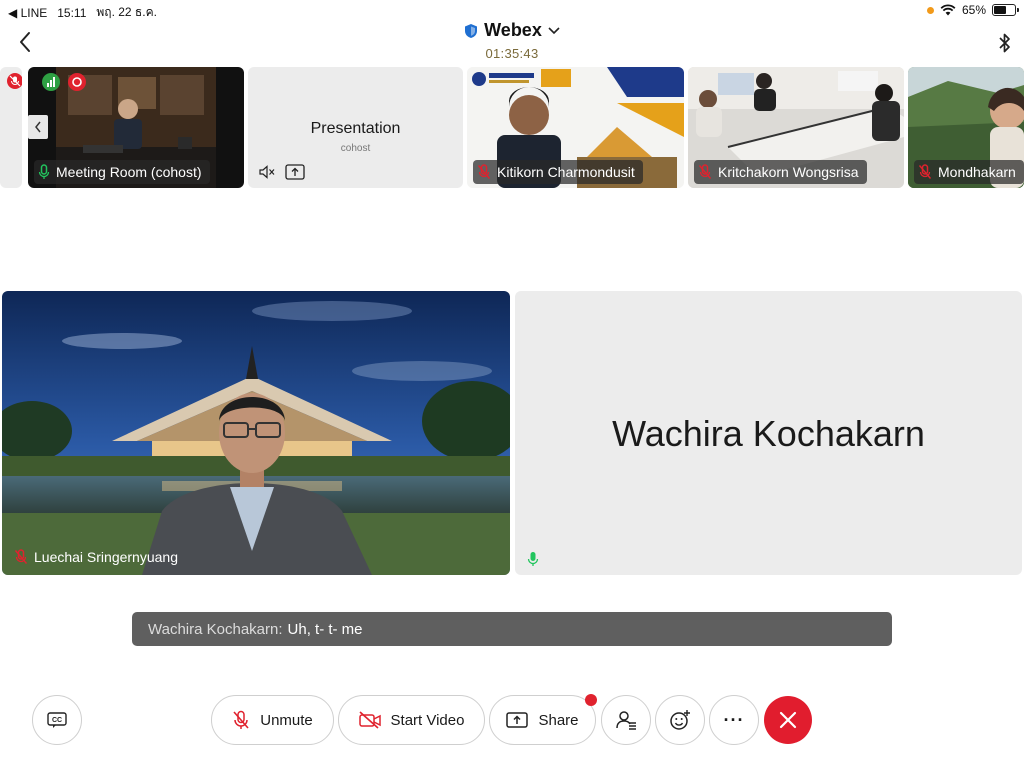 The height and width of the screenshot is (768, 1024). I want to click on share-notification-dot, so click(591, 700).